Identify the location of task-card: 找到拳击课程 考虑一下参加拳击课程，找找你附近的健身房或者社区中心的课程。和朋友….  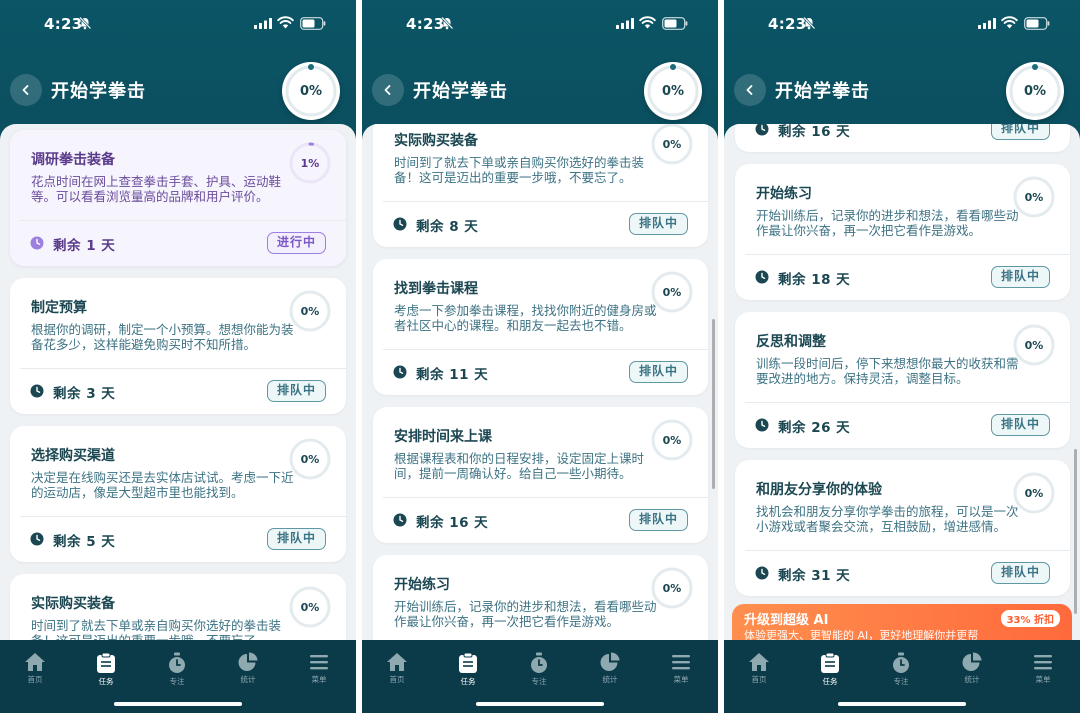
(540, 327).